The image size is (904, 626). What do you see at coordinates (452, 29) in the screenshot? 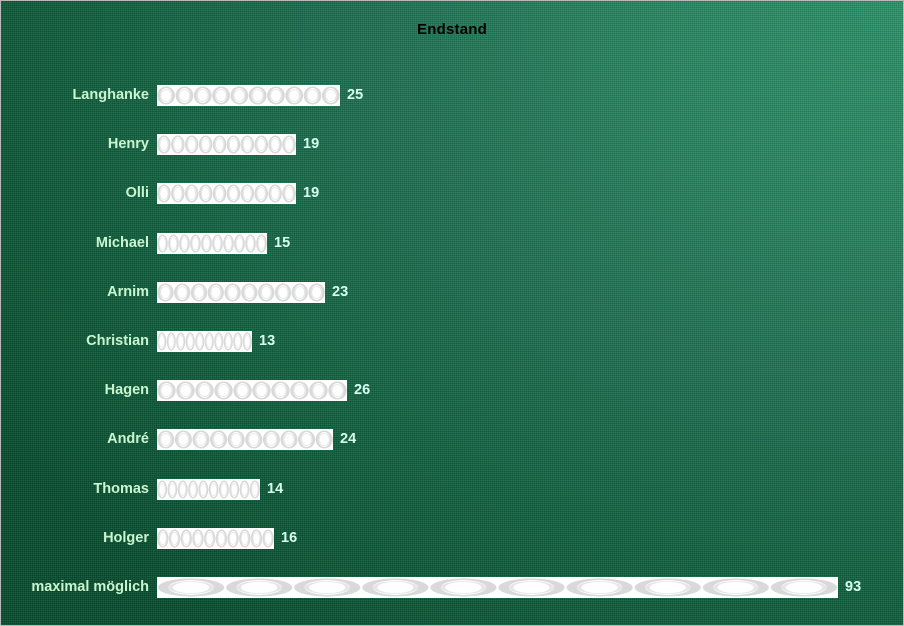
I see `page-title: Endstand` at bounding box center [452, 29].